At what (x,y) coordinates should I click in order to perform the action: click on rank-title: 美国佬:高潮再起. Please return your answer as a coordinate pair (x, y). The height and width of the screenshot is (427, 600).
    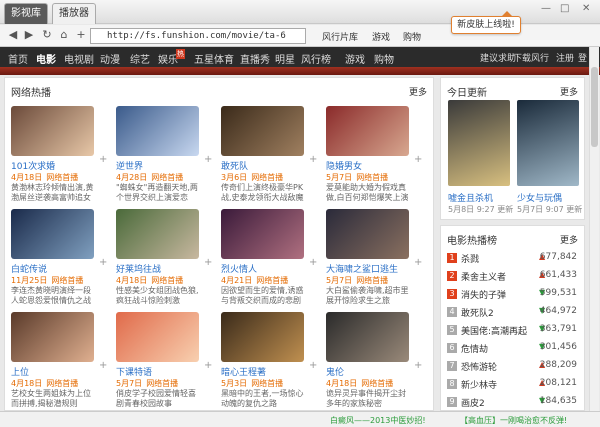
    Looking at the image, I should click on (494, 330).